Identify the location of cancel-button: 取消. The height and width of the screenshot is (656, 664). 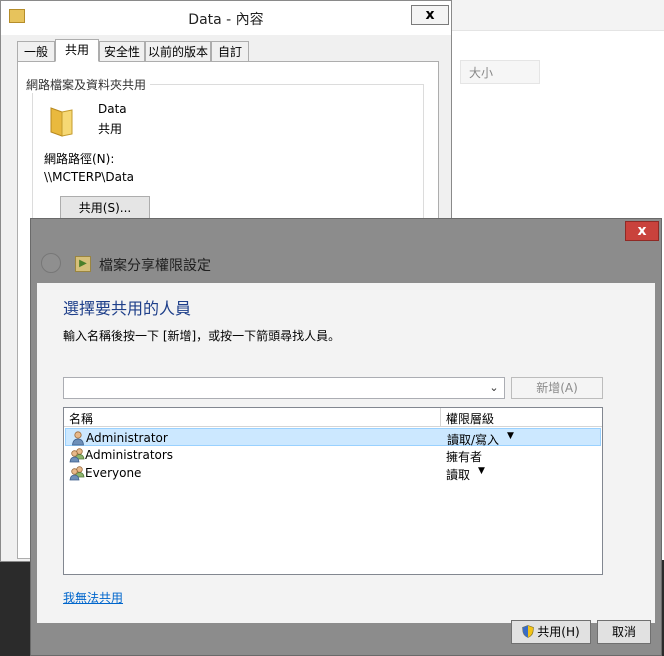
(624, 632).